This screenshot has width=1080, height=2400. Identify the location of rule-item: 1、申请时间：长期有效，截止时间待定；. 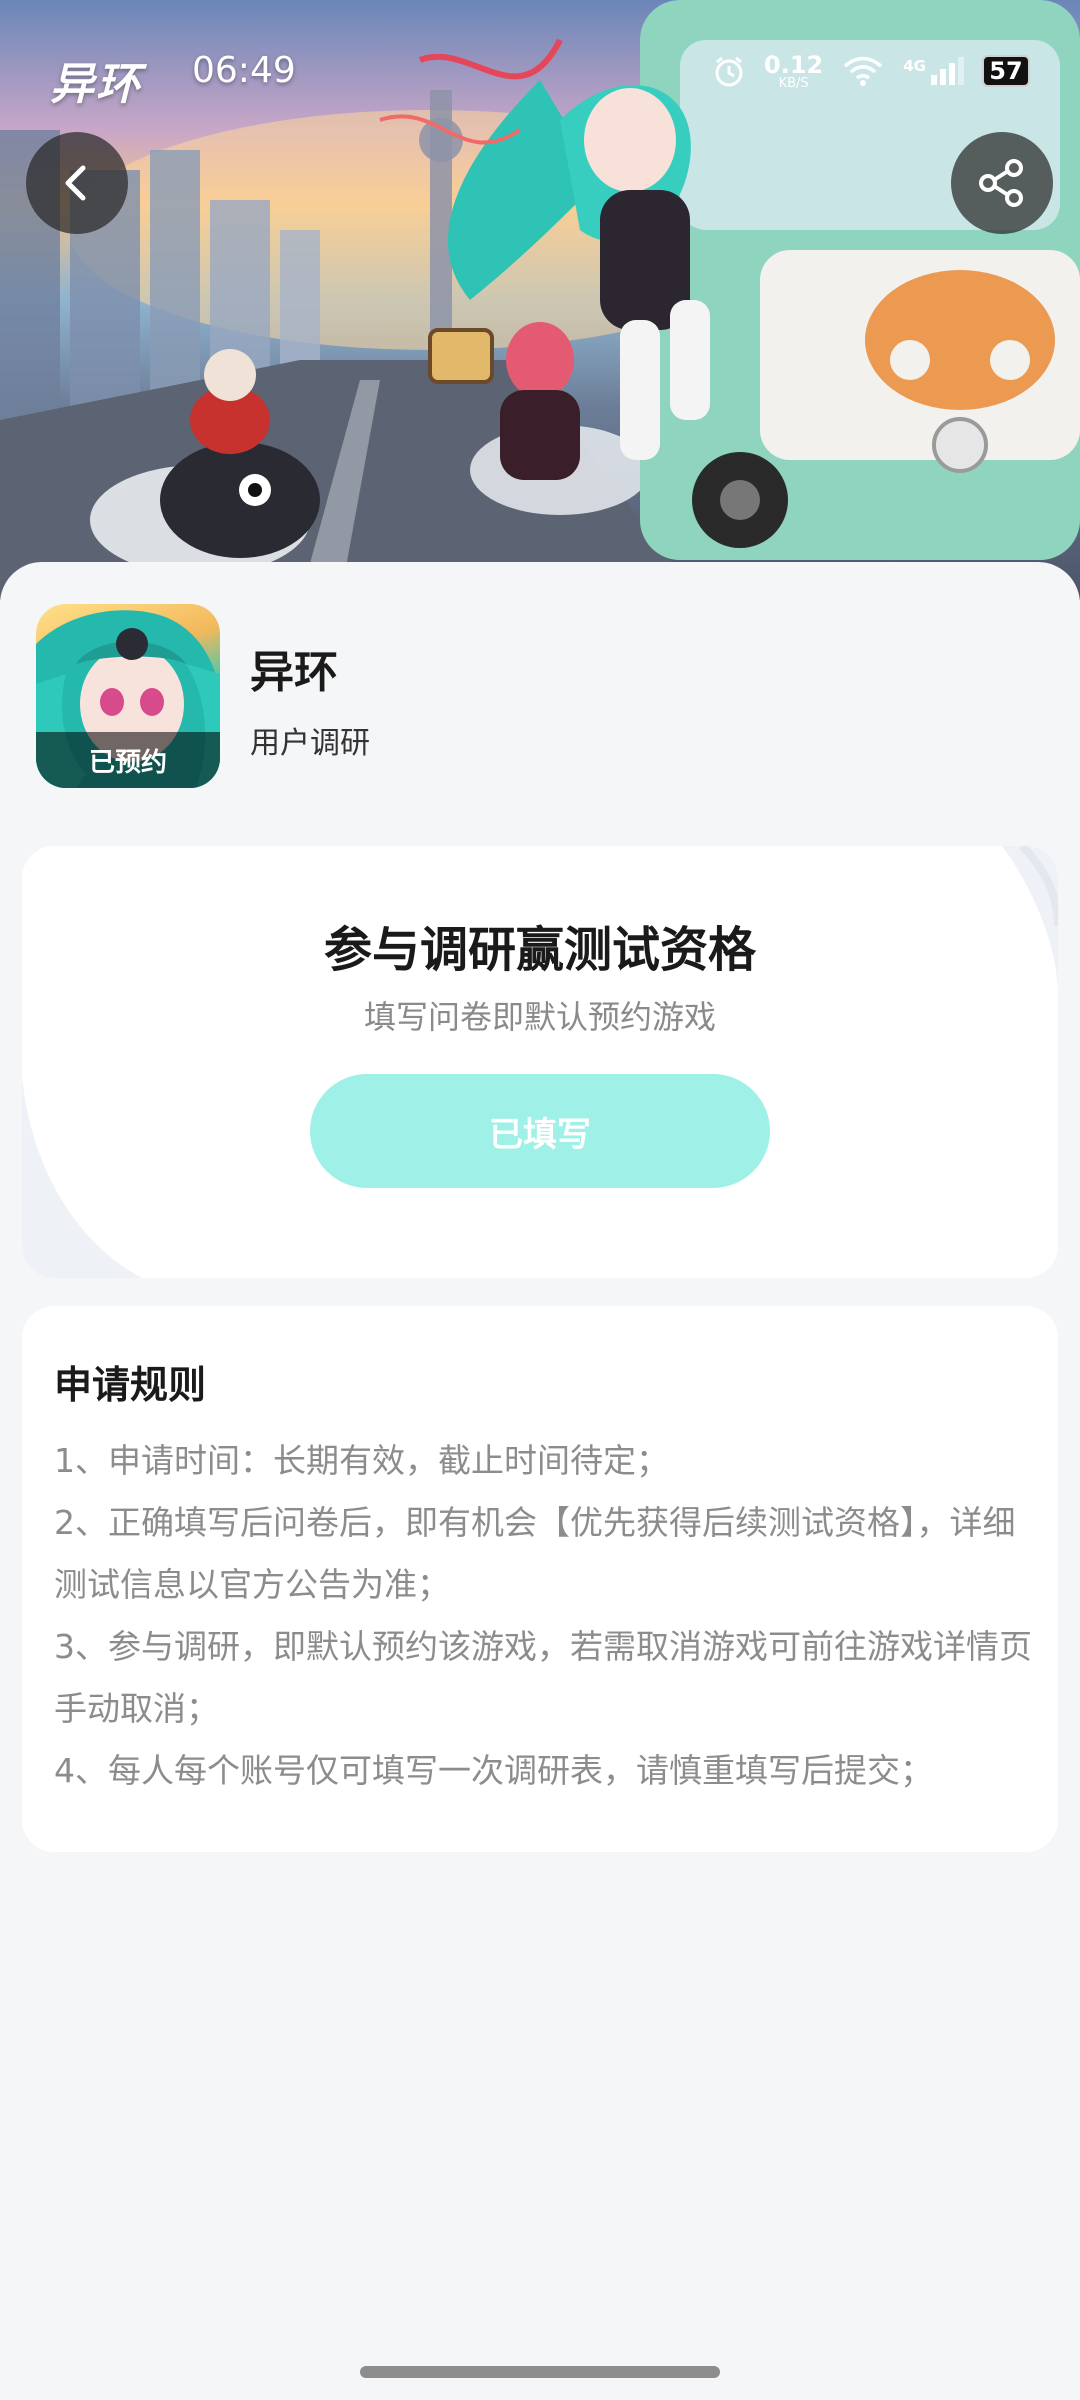
(361, 1460).